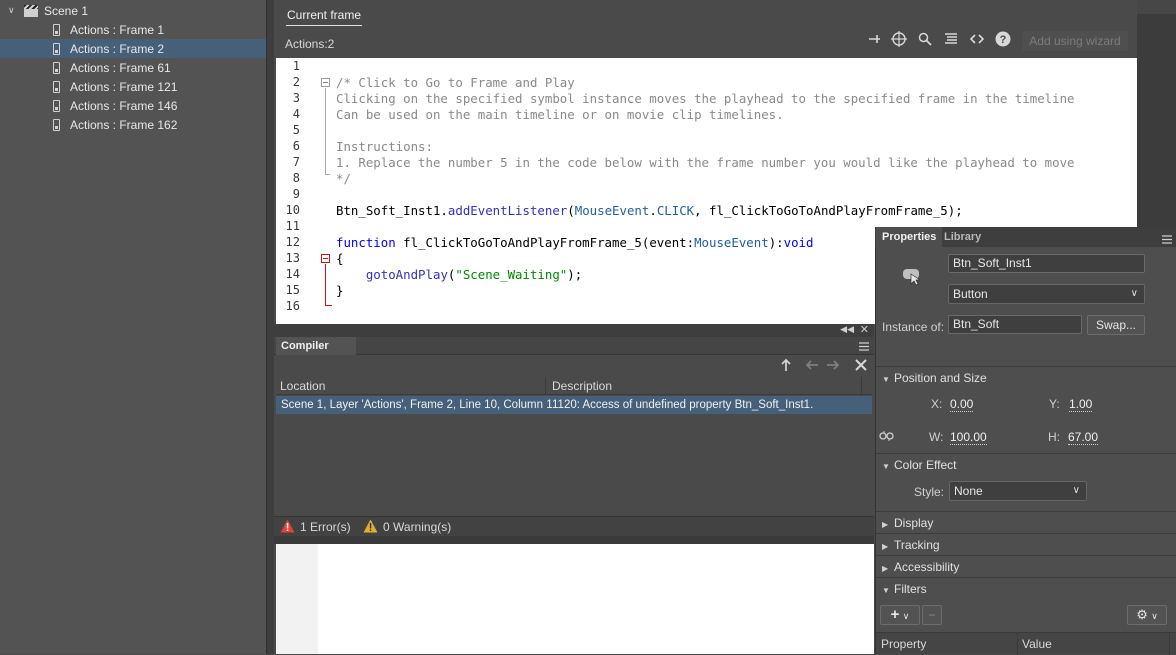  What do you see at coordinates (895, 614) in the screenshot?
I see `plus-icon: +` at bounding box center [895, 614].